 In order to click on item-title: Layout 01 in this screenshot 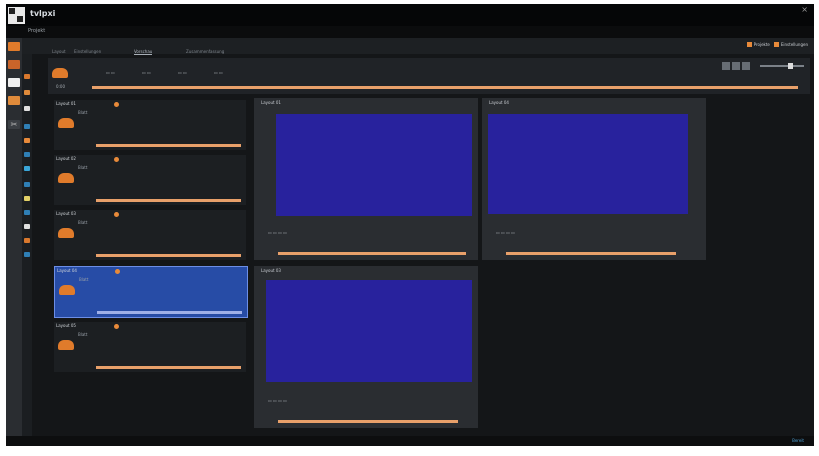, I will do `click(66, 103)`.